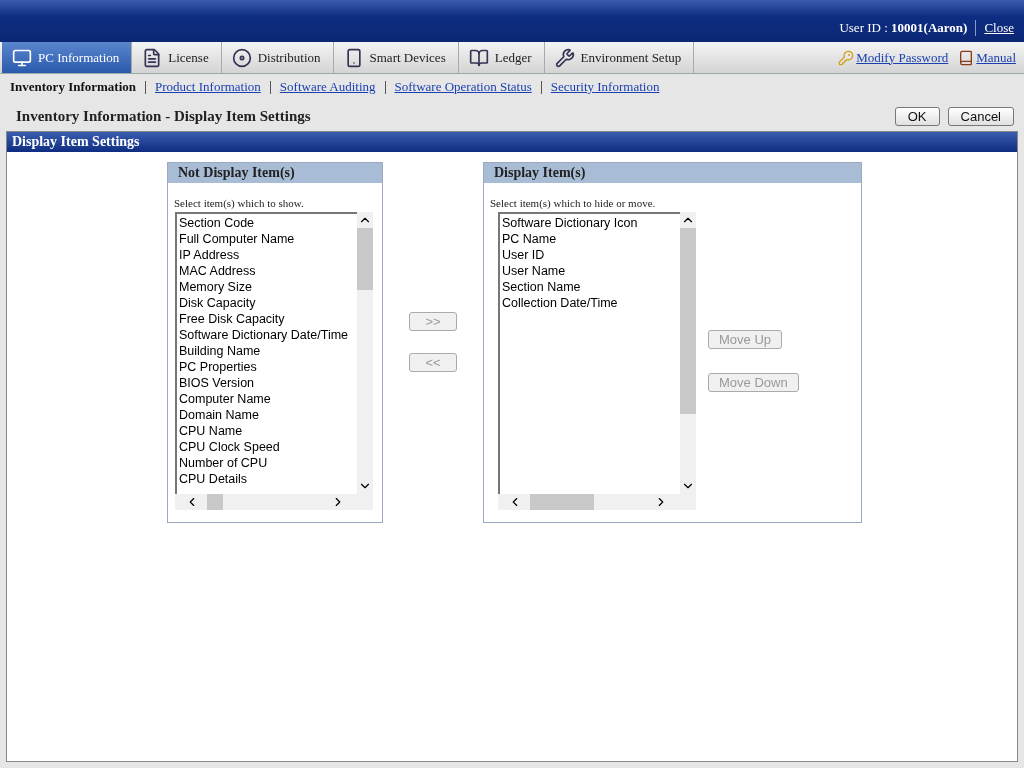 The width and height of the screenshot is (1024, 768). What do you see at coordinates (590, 223) in the screenshot?
I see `list-item: Software Dictionary Icon` at bounding box center [590, 223].